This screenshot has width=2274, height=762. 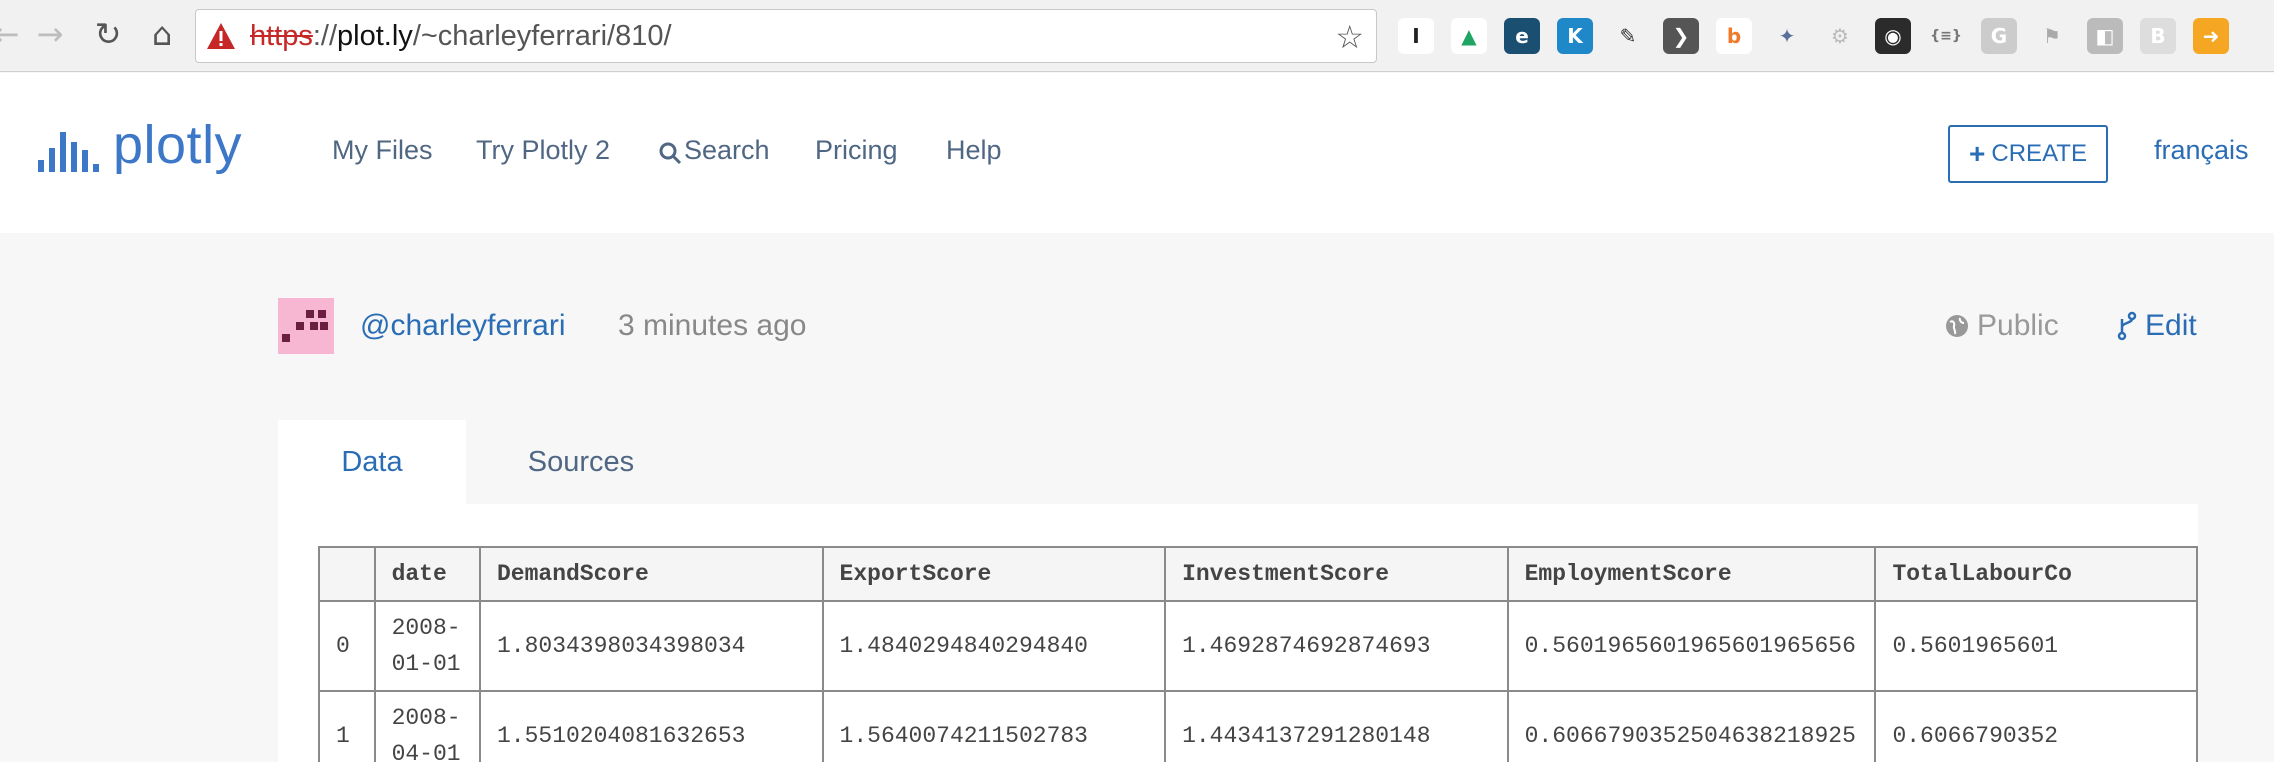 I want to click on grid-cell-index: 0, so click(x=347, y=646).